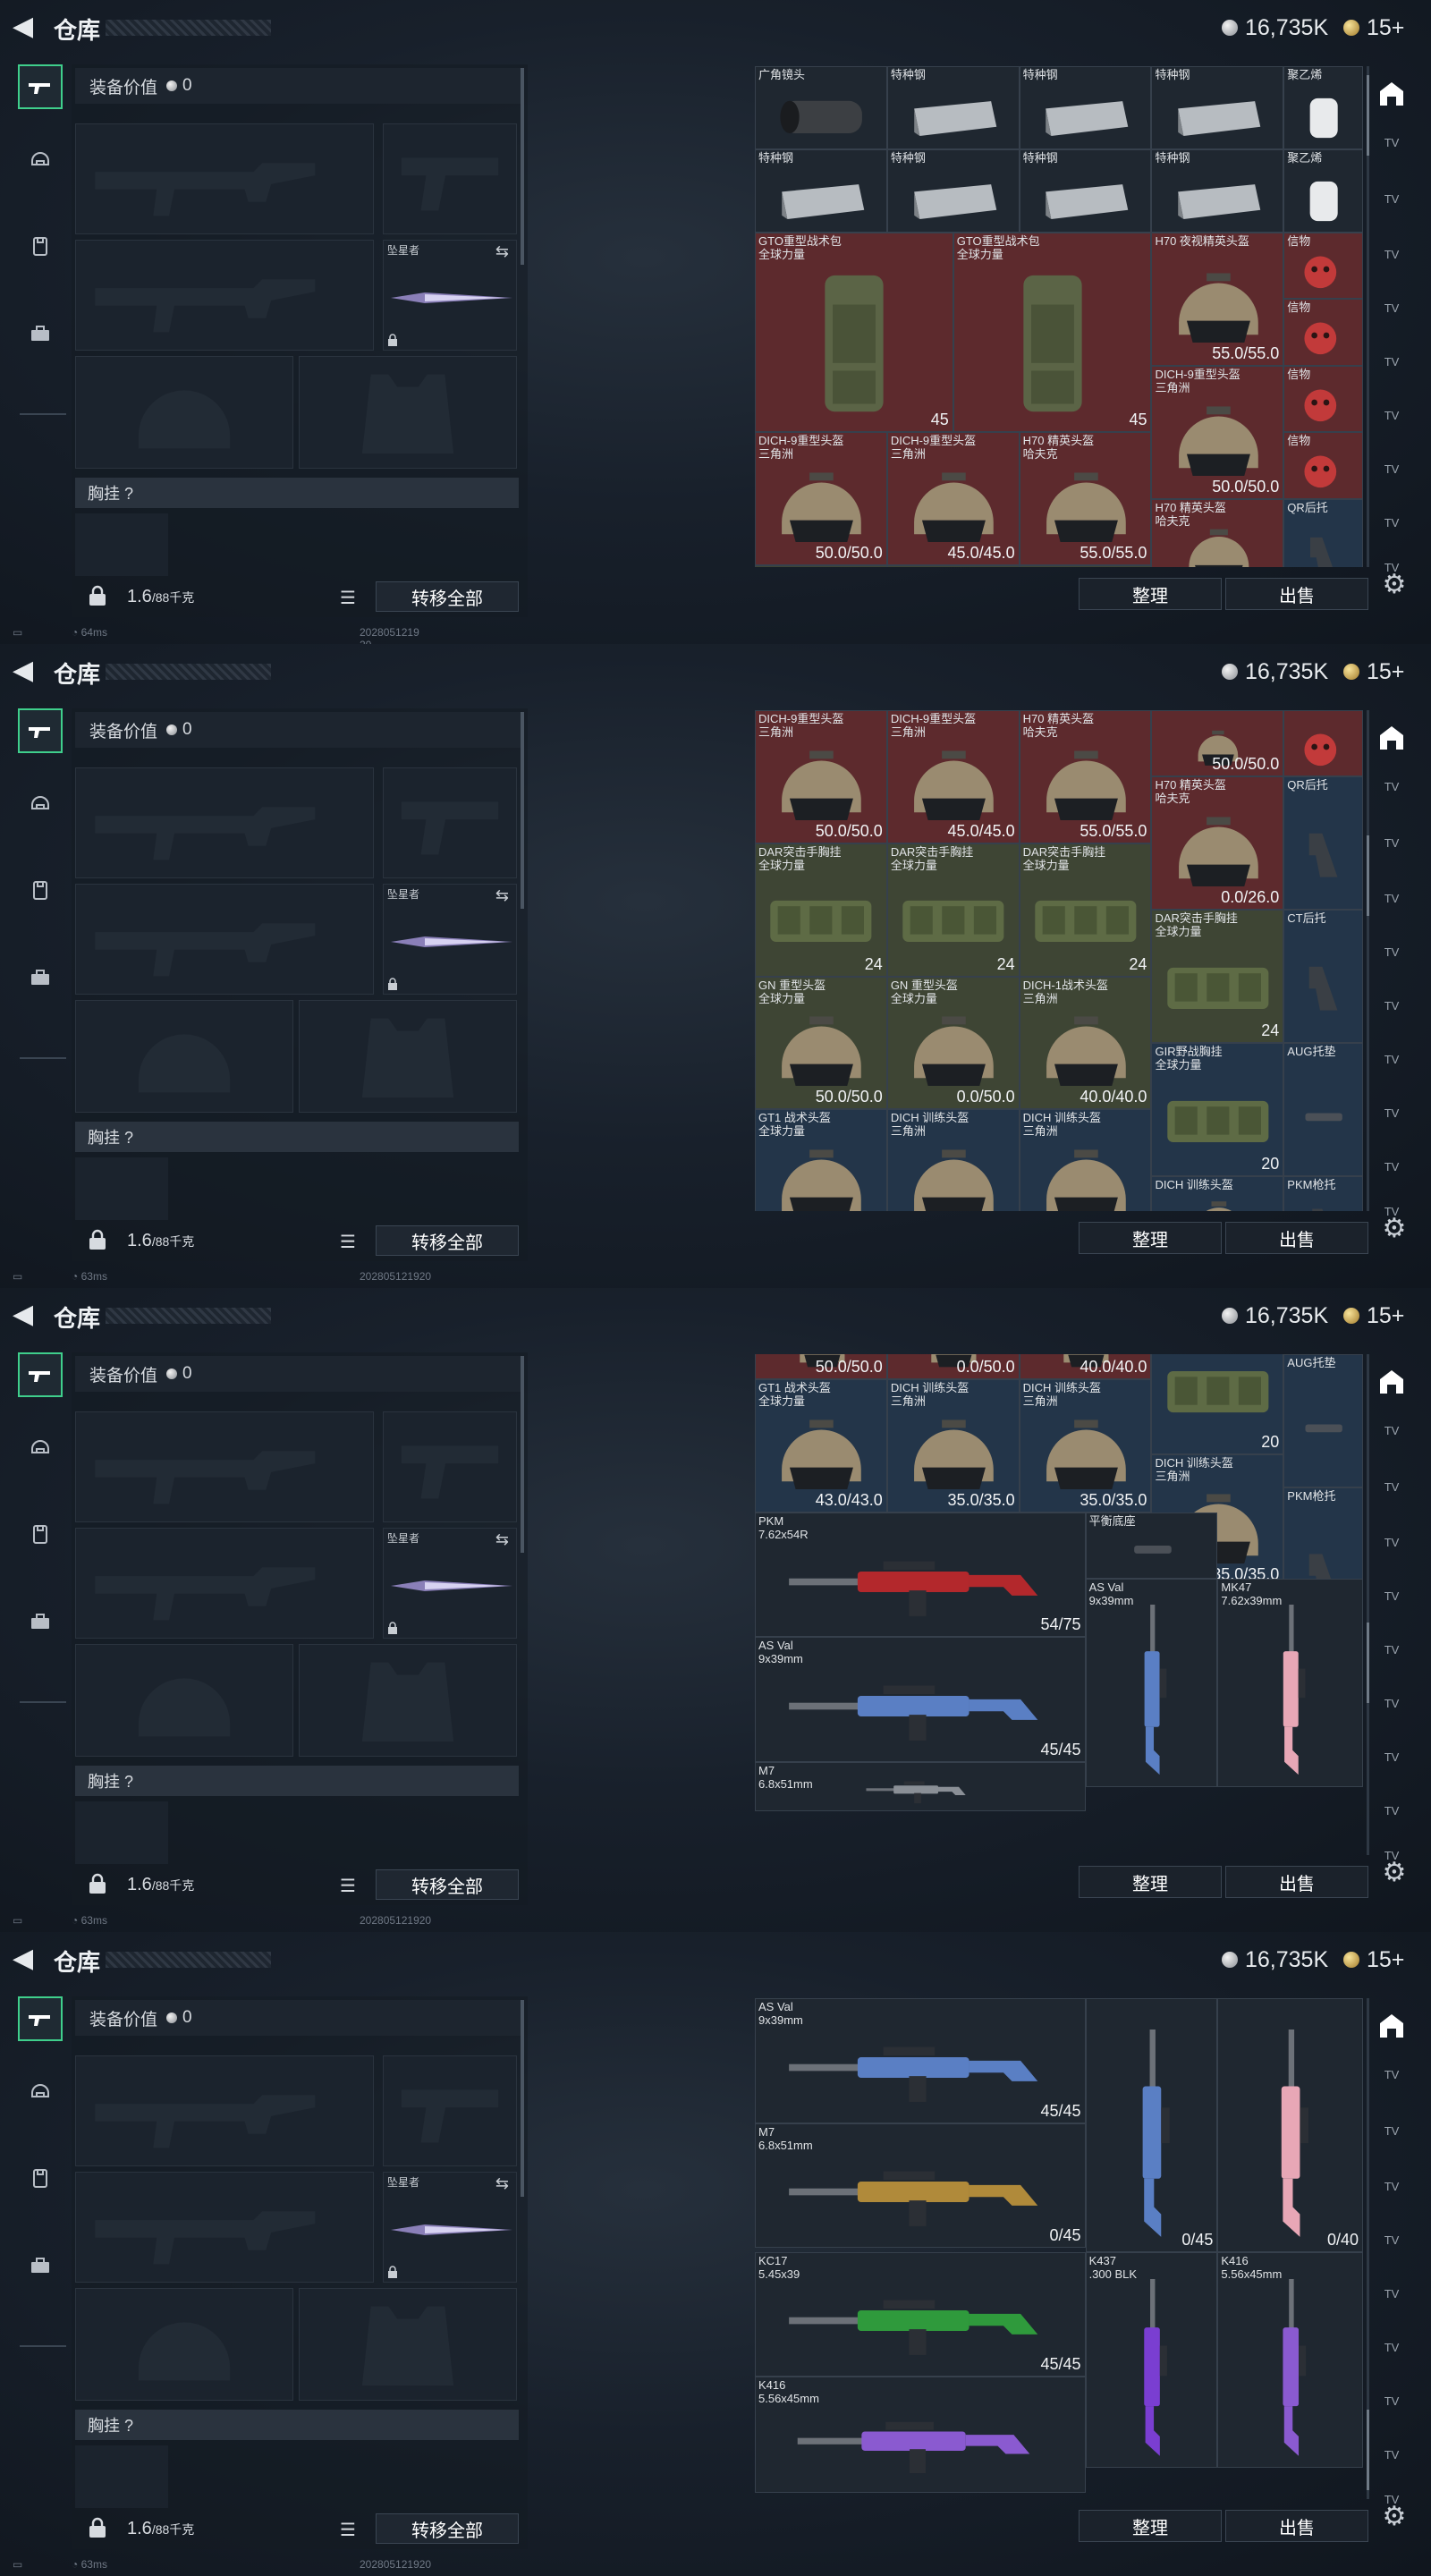 The image size is (1431, 2576). Describe the element at coordinates (1151, 1546) in the screenshot. I see `inventory-item: 平衡底座` at that location.